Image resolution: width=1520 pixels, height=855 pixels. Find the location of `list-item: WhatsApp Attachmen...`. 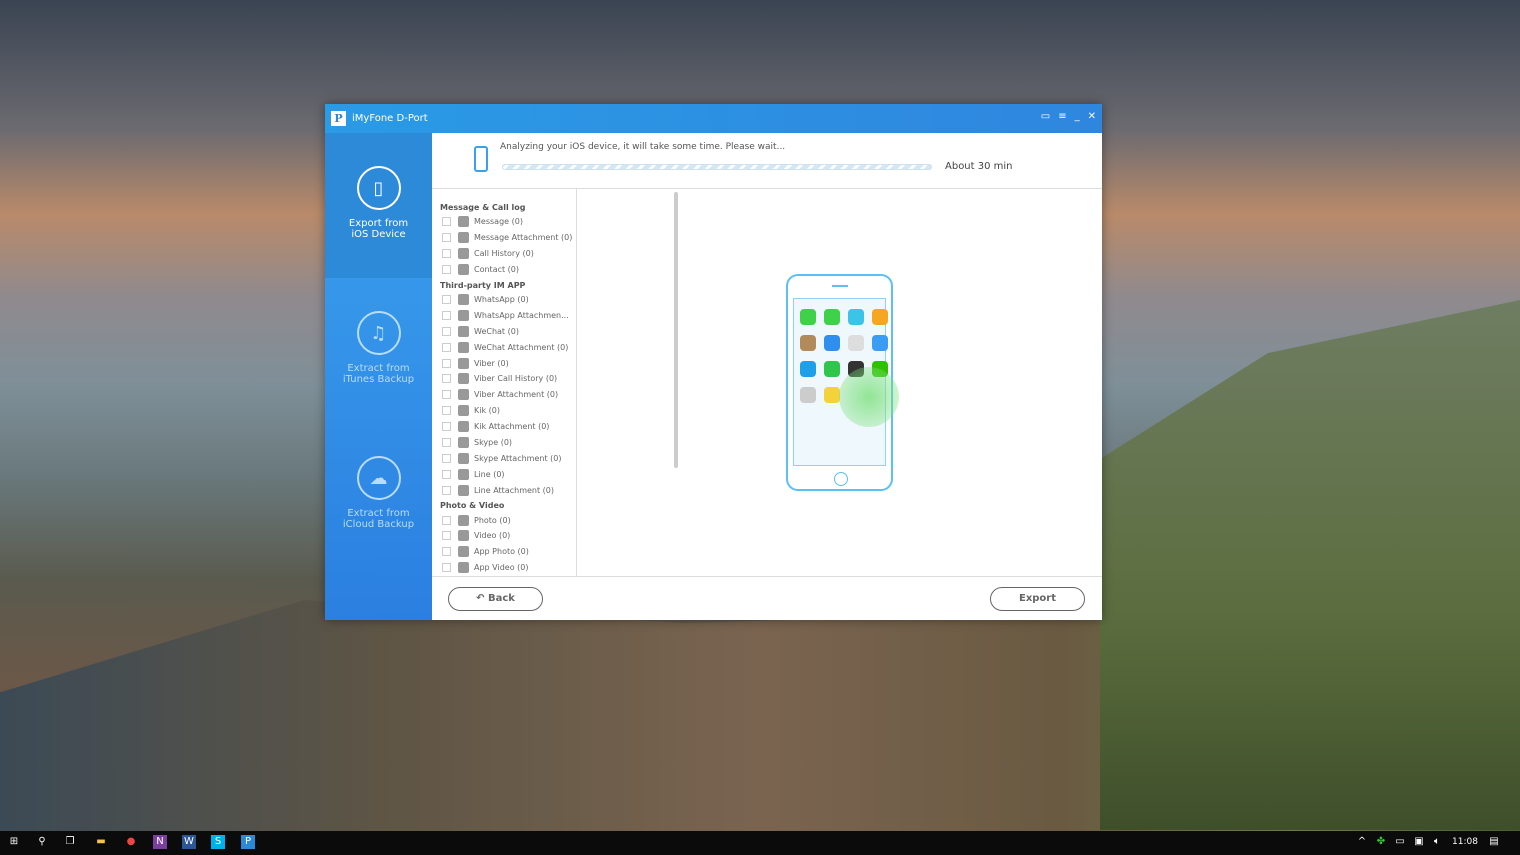

list-item: WhatsApp Attachmen... is located at coordinates (504, 315).